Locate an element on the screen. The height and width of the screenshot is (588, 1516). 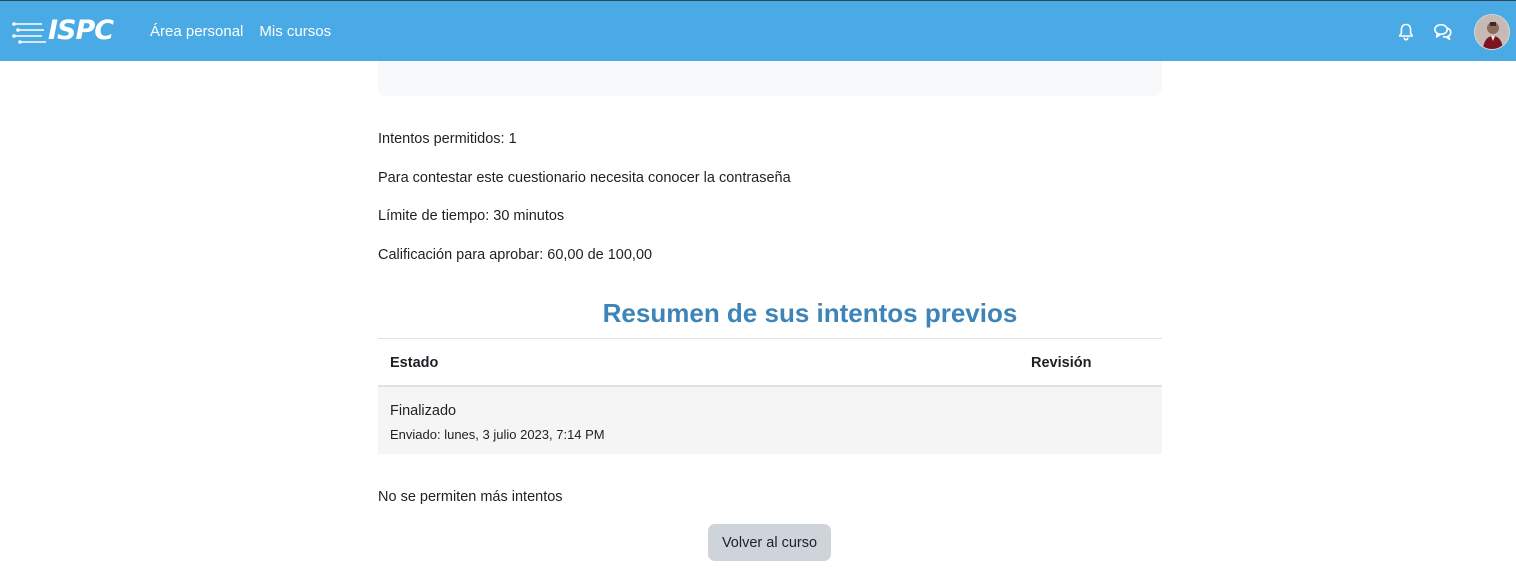
nav-area-personal: Área personal is located at coordinates (196, 31).